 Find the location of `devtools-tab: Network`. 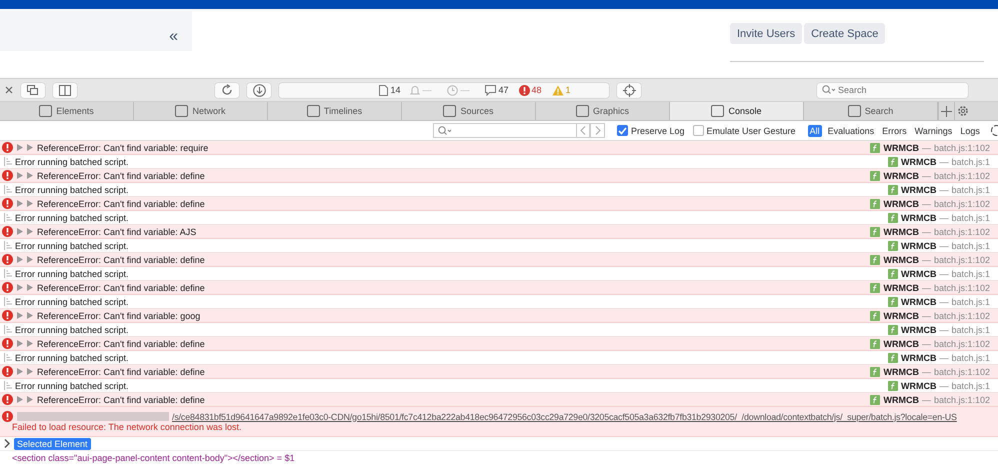

devtools-tab: Network is located at coordinates (201, 111).